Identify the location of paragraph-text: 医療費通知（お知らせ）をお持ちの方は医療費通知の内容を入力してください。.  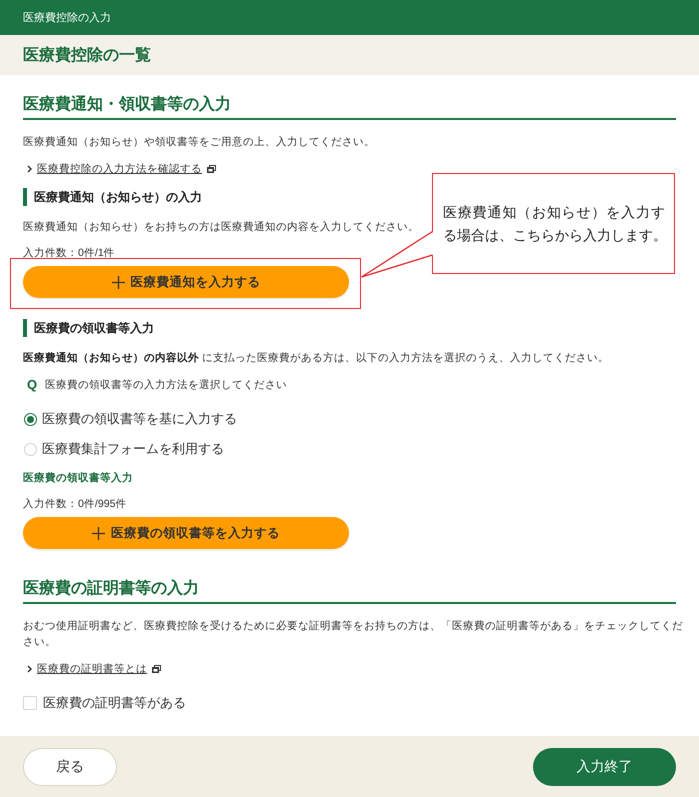
(221, 227).